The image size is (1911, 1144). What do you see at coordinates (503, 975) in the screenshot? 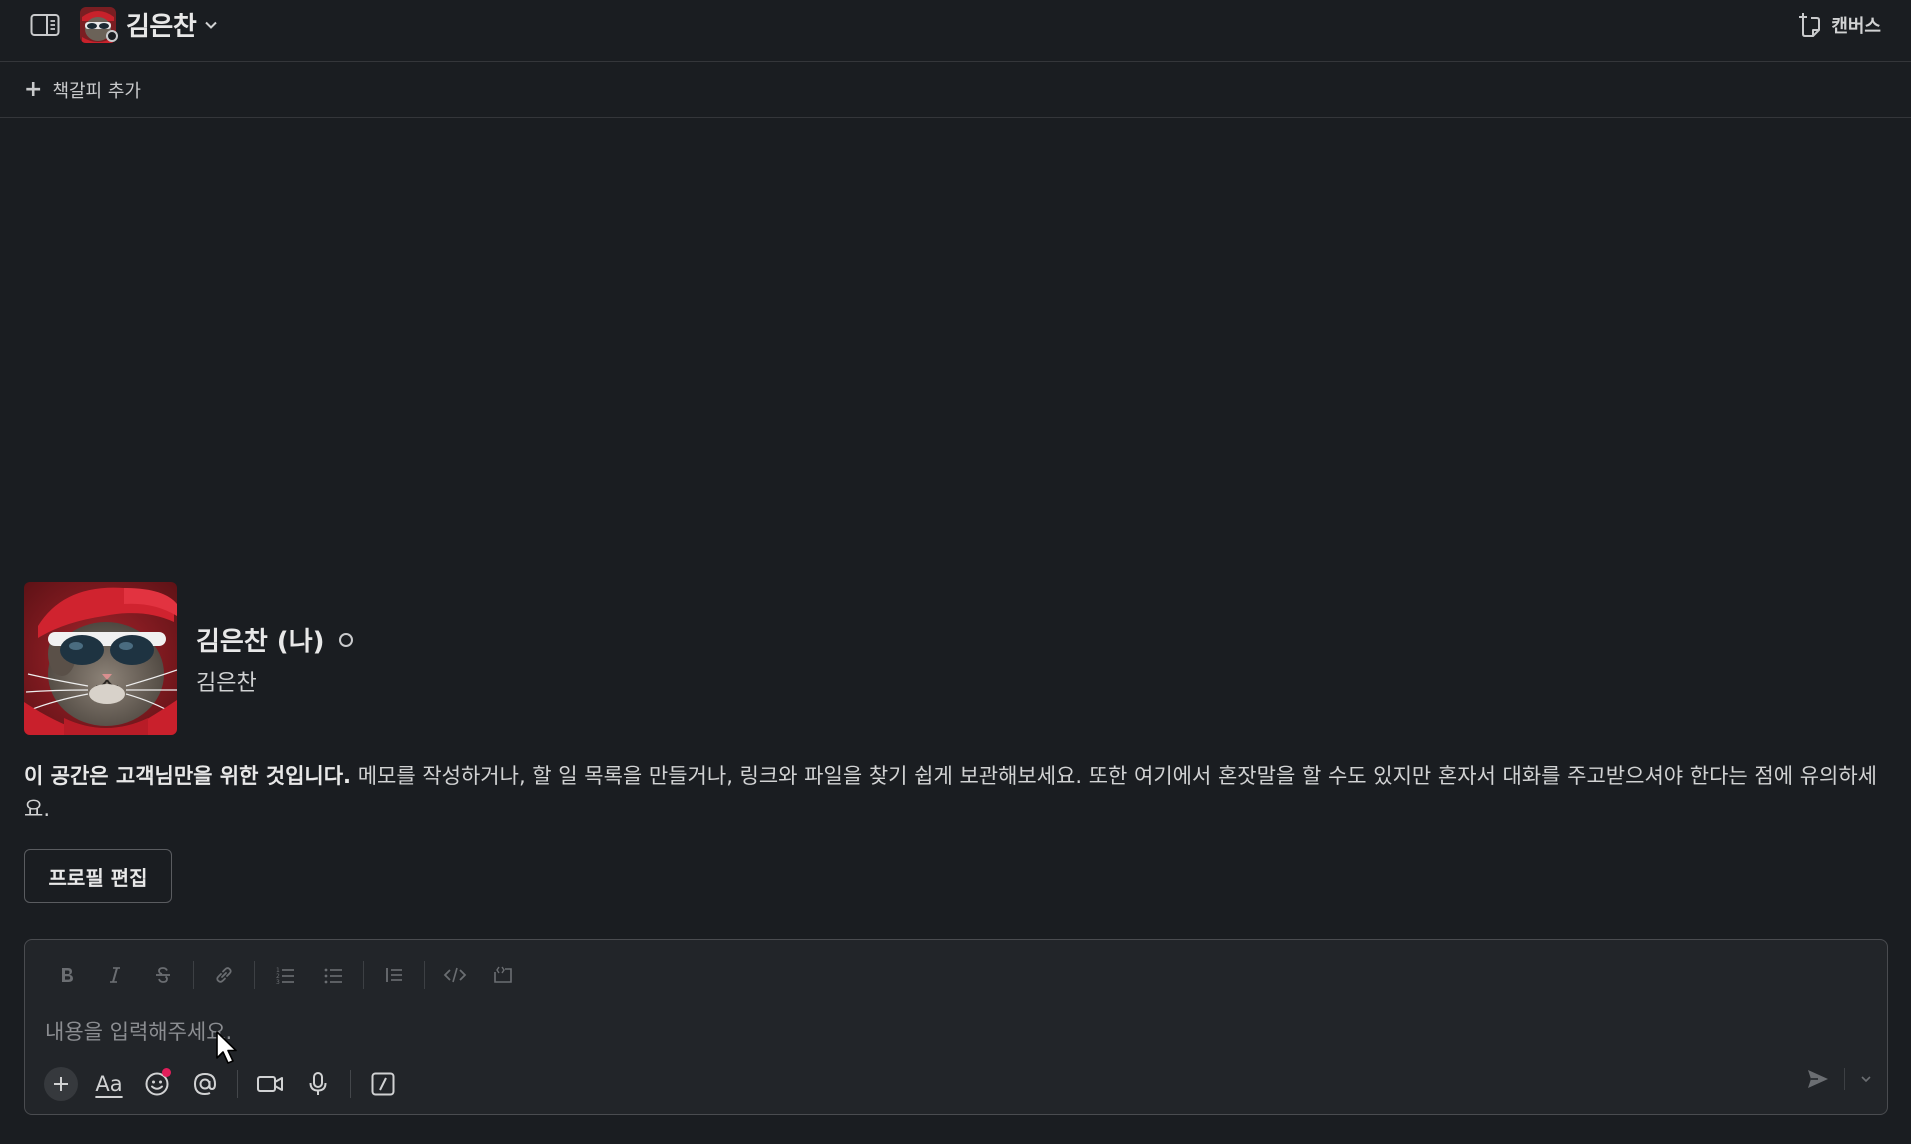
I see `code-block-icon` at bounding box center [503, 975].